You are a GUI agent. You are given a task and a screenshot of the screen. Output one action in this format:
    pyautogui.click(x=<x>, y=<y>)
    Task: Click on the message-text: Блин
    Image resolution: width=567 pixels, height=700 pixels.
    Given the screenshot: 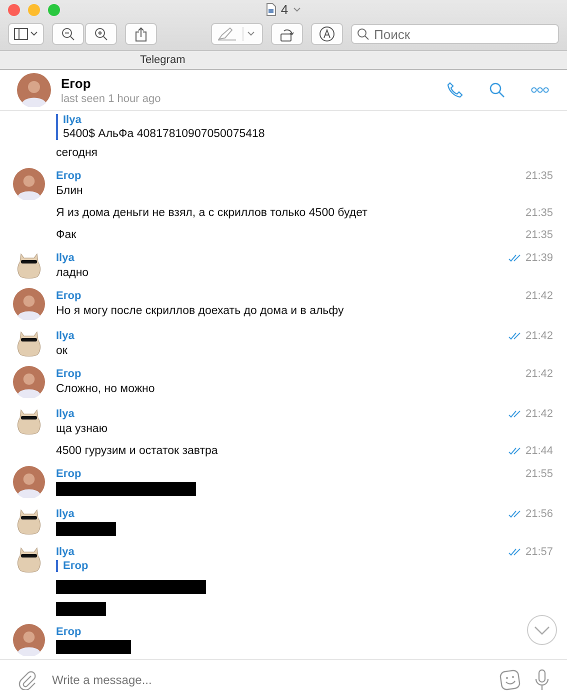 What is the action you would take?
    pyautogui.click(x=69, y=190)
    